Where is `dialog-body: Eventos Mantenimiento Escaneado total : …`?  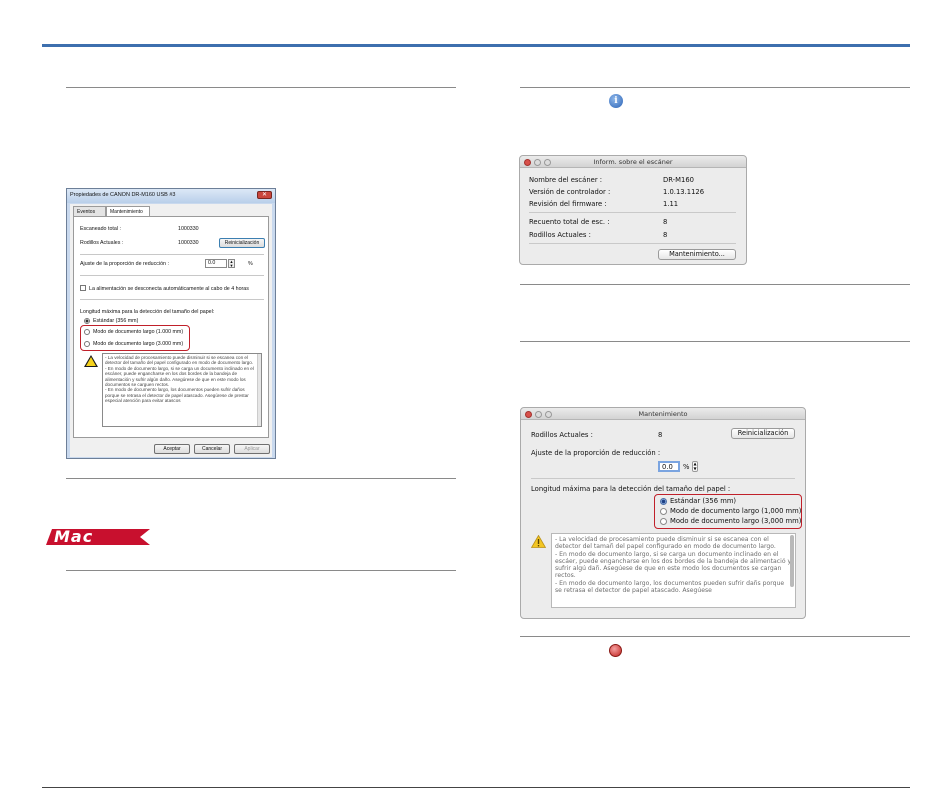 dialog-body: Eventos Mantenimiento Escaneado total : … is located at coordinates (171, 330).